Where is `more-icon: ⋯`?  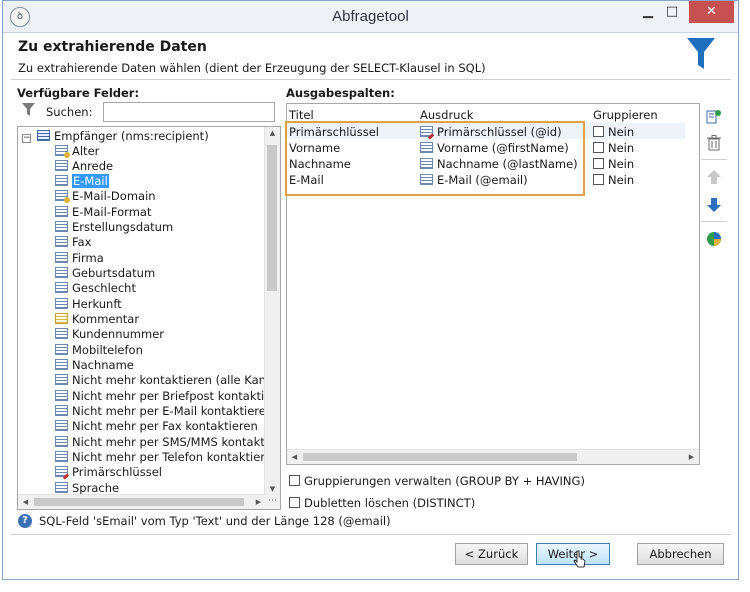 more-icon: ⋯ is located at coordinates (272, 502).